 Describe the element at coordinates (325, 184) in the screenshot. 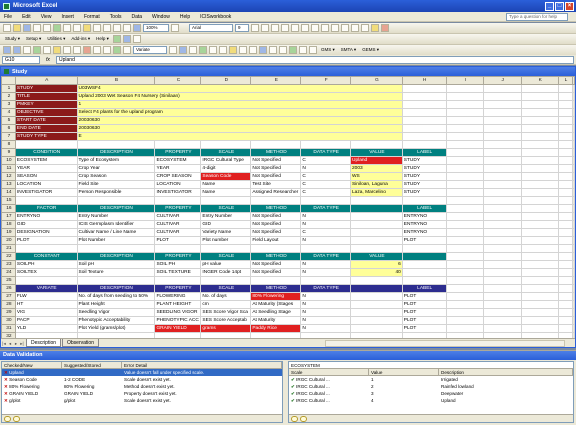

I see `condition-cell: C` at that location.